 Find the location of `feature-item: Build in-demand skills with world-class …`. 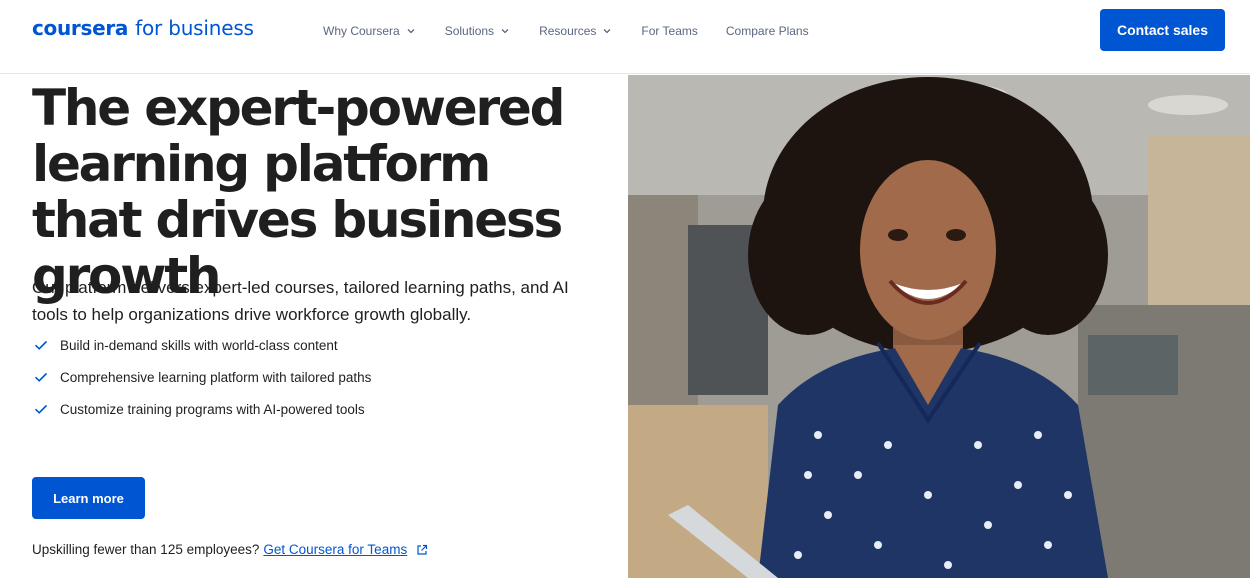

feature-item: Build in-demand skills with world-class … is located at coordinates (202, 345).